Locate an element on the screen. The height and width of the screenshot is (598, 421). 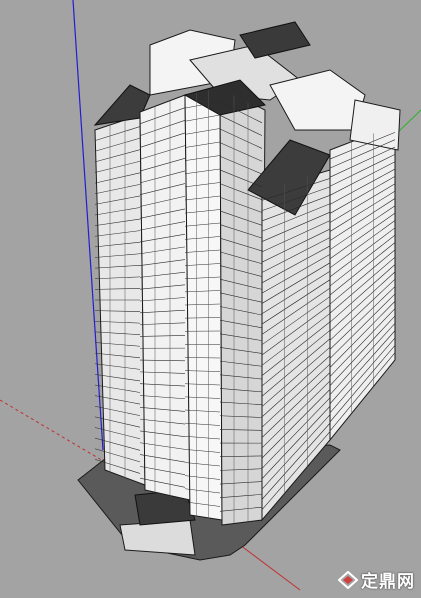
center-right-fin is located at coordinates (242, 306).